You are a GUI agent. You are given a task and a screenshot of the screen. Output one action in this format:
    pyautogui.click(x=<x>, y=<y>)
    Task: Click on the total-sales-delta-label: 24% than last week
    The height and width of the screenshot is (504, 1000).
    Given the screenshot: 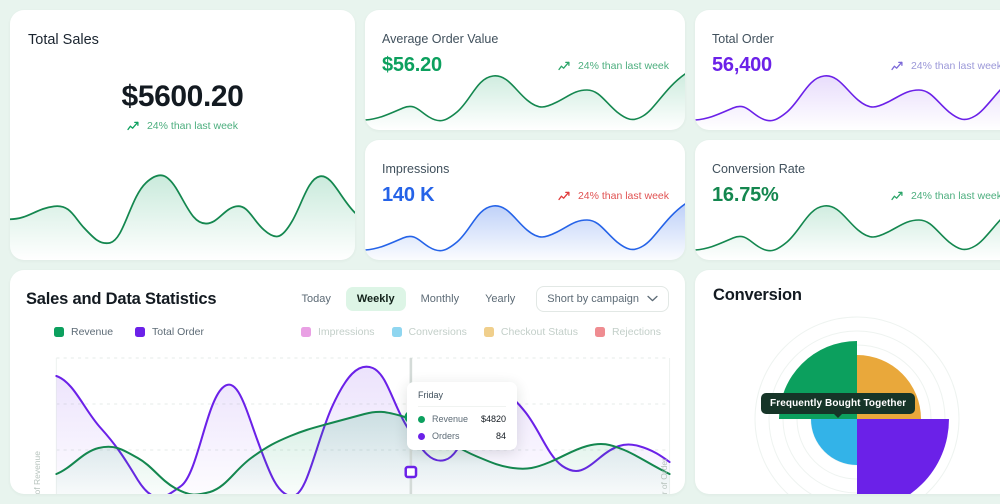 What is the action you would take?
    pyautogui.click(x=192, y=126)
    